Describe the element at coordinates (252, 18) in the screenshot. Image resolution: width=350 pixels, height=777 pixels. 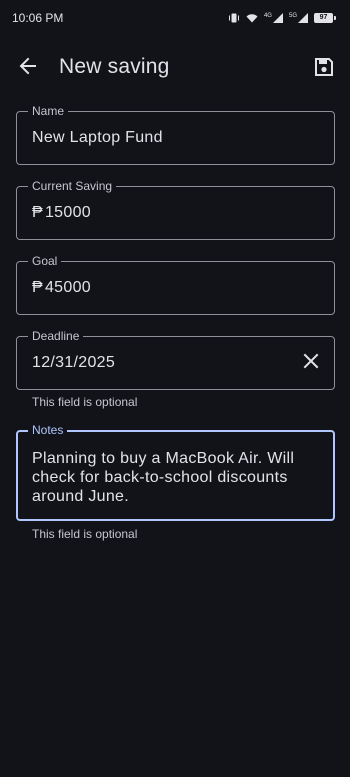
I see `wifi-icon` at that location.